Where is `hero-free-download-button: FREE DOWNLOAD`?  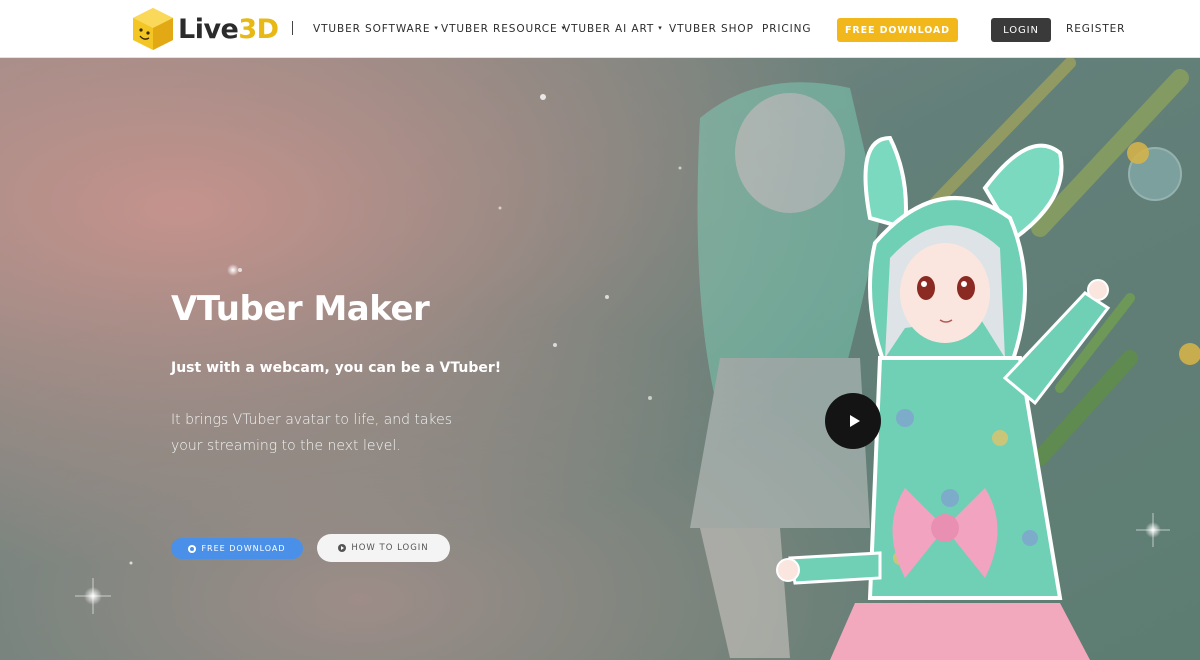
hero-free-download-button: FREE DOWNLOAD is located at coordinates (237, 548).